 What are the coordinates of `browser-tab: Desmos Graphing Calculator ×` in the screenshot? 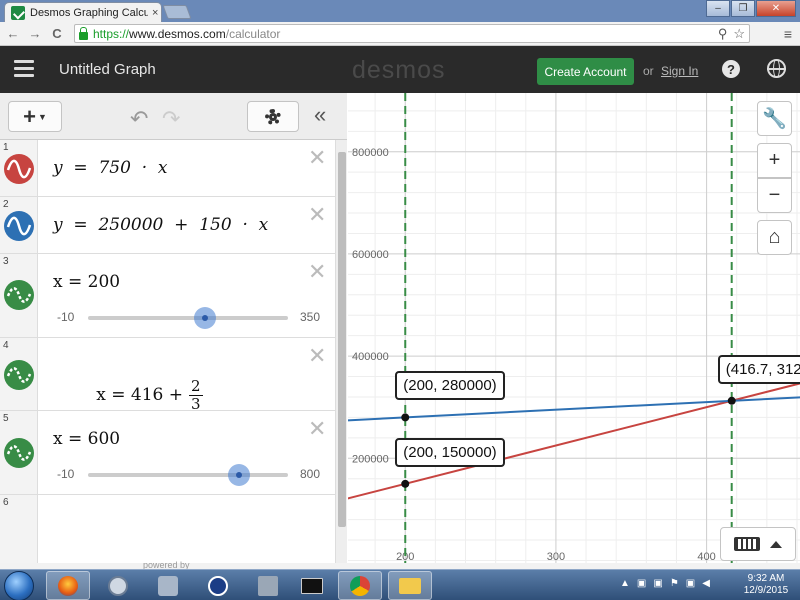 It's located at (83, 12).